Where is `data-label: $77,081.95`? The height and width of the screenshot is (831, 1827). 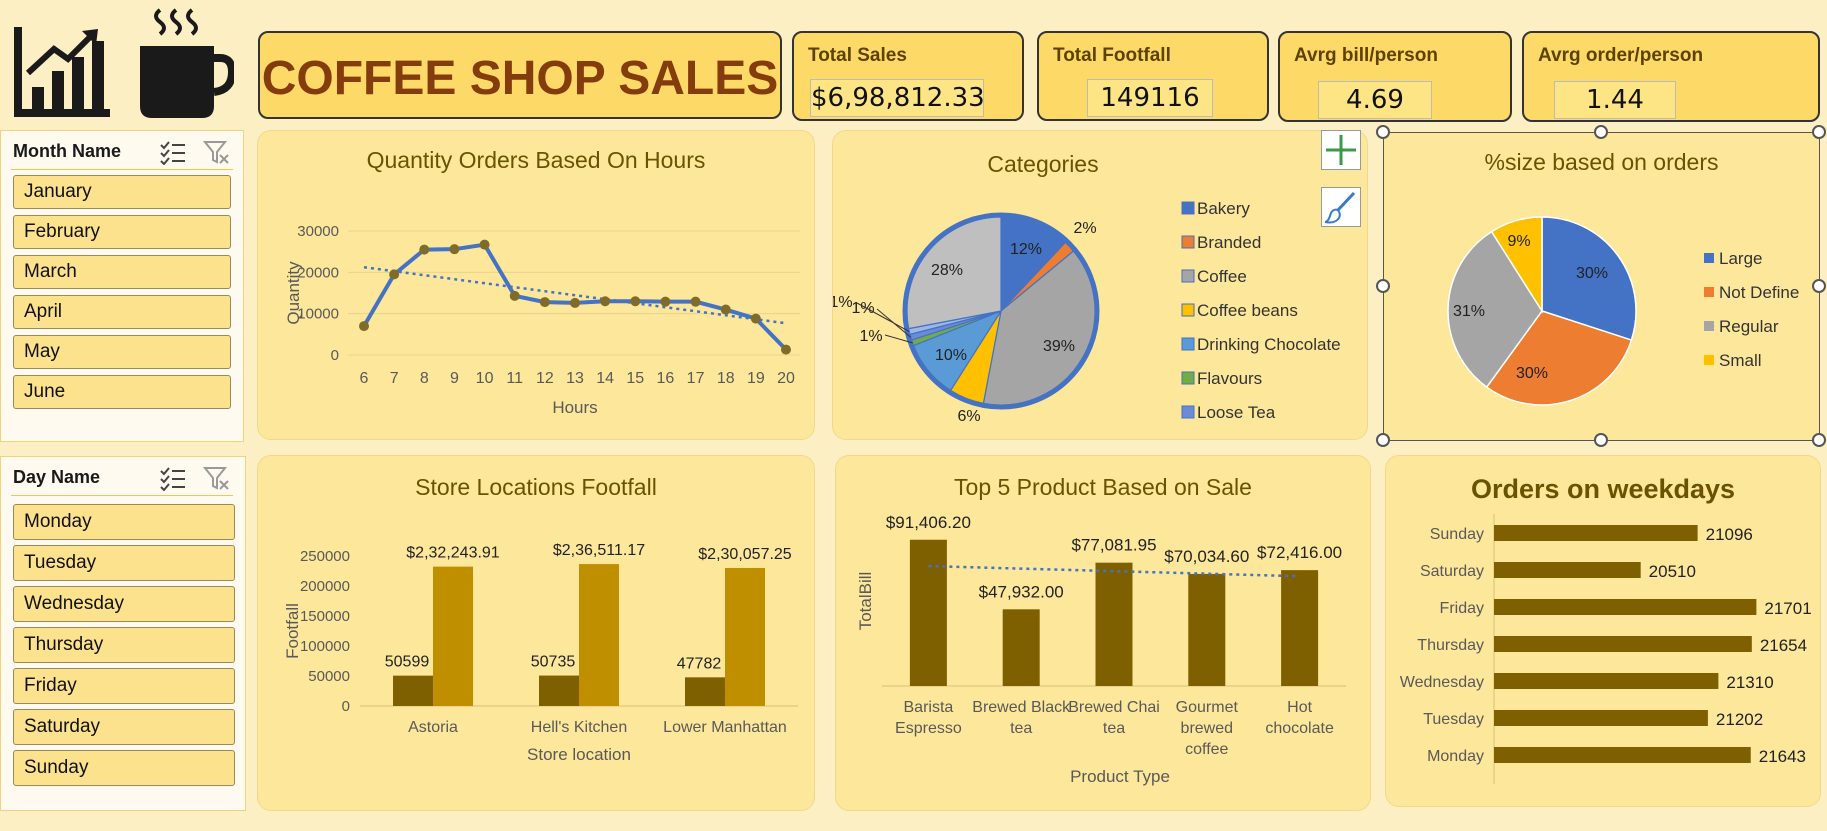
data-label: $77,081.95 is located at coordinates (1113, 545).